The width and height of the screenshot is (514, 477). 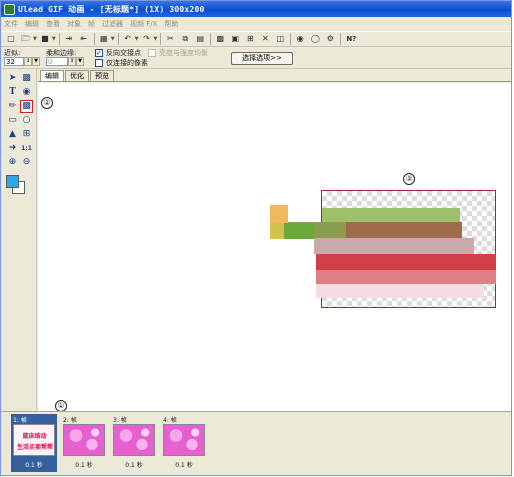 I want to click on paste-icon: ▤, so click(x=200, y=39).